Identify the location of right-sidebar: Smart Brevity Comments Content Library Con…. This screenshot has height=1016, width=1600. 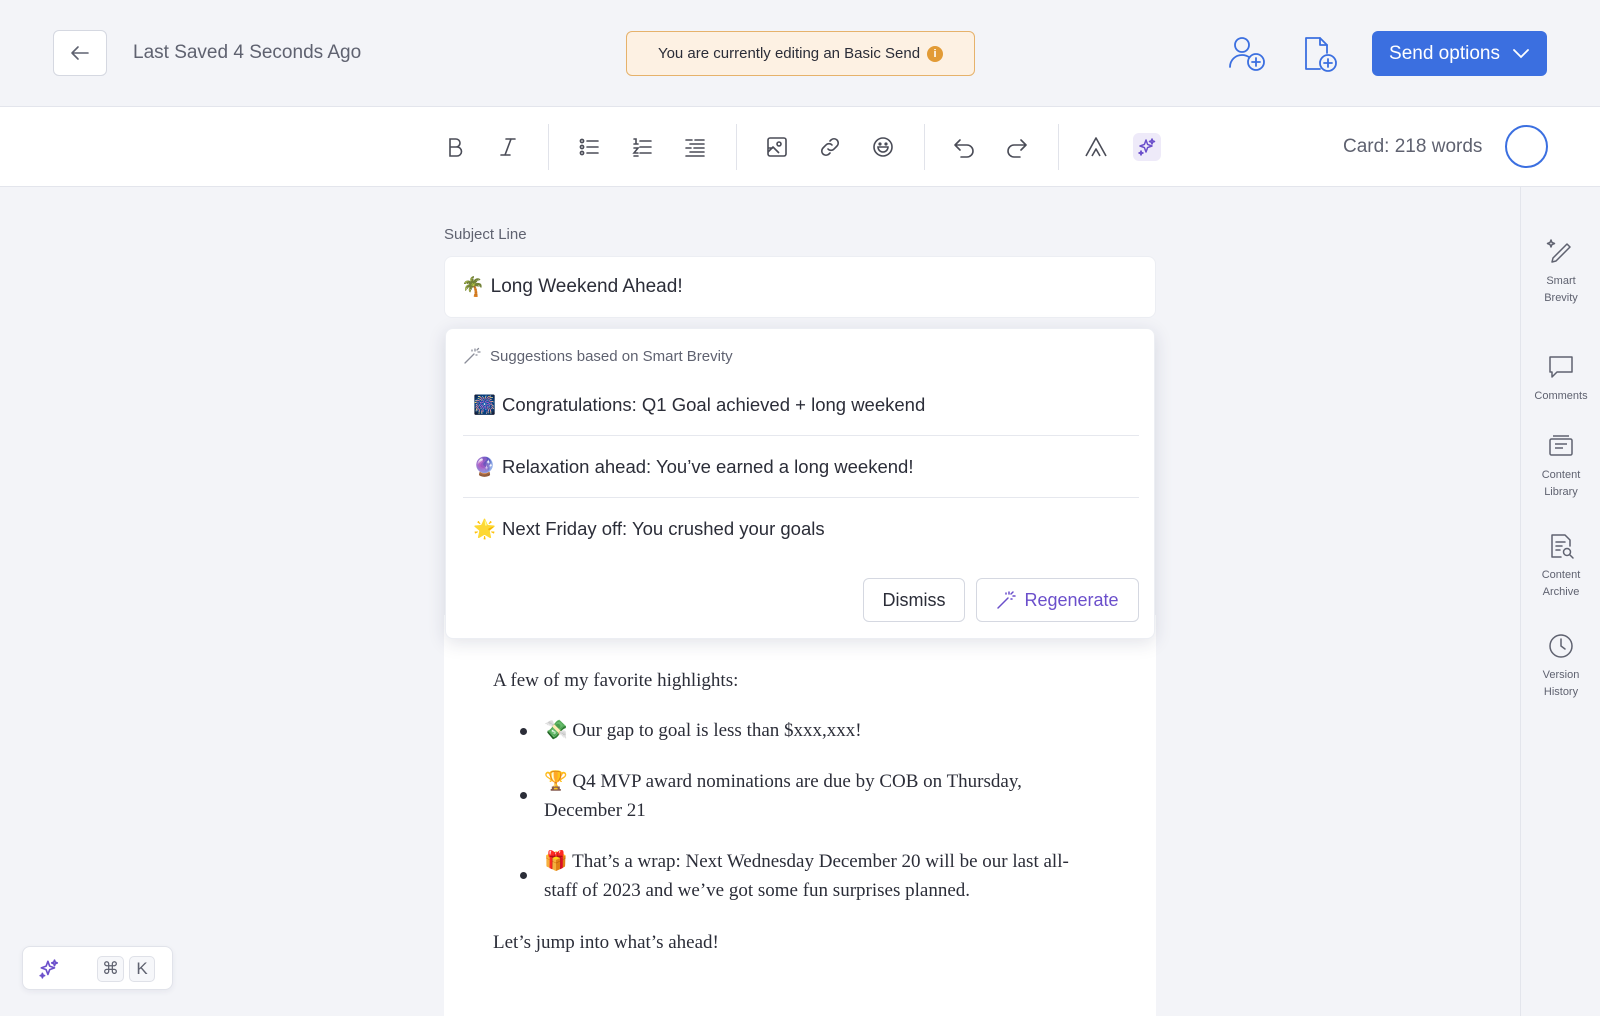
(1560, 601).